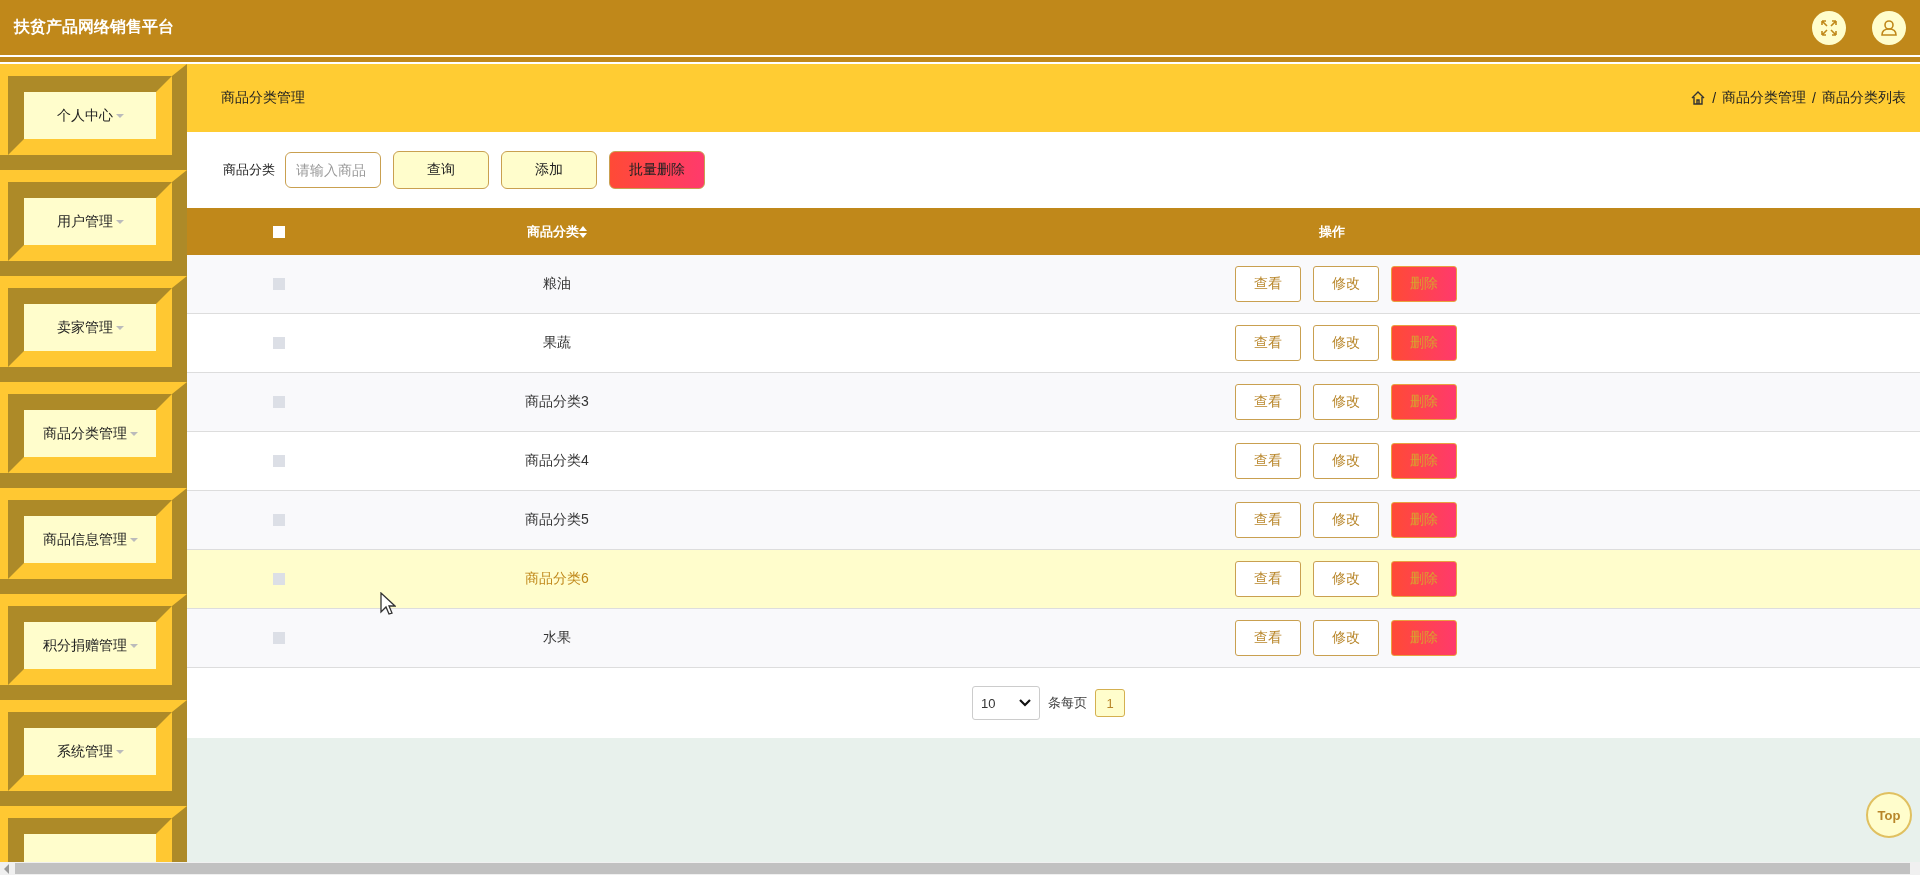  What do you see at coordinates (557, 402) in the screenshot?
I see `table-cell: 商品分类3` at bounding box center [557, 402].